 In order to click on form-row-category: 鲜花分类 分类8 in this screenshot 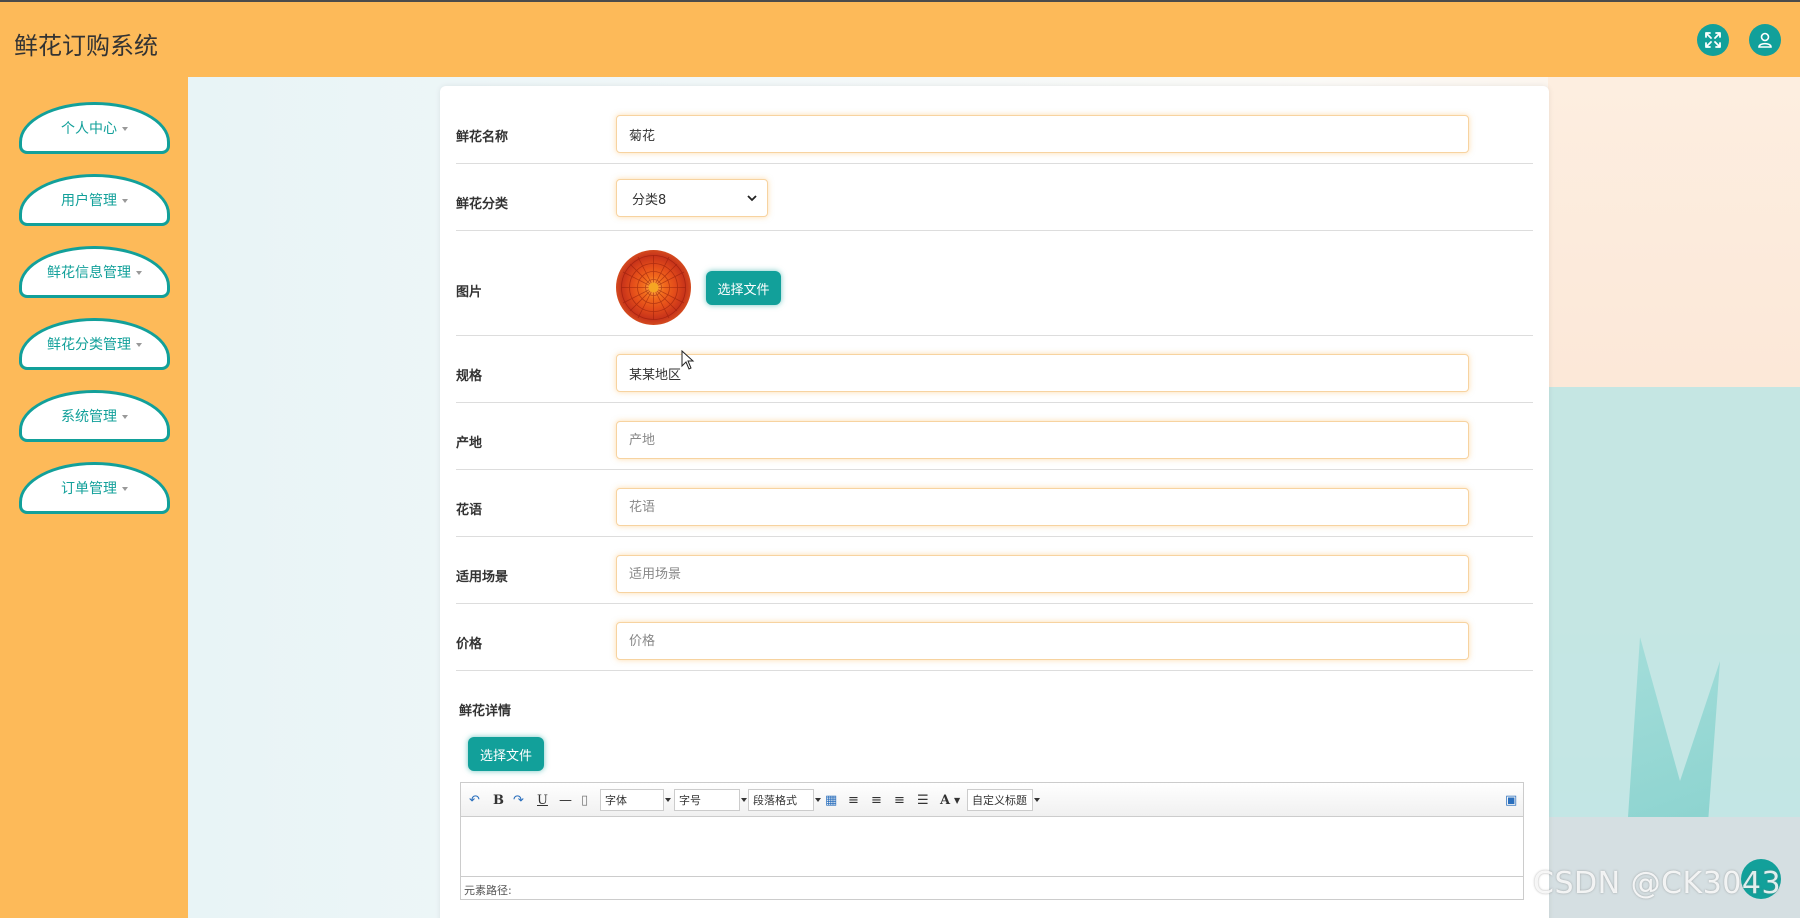, I will do `click(994, 197)`.